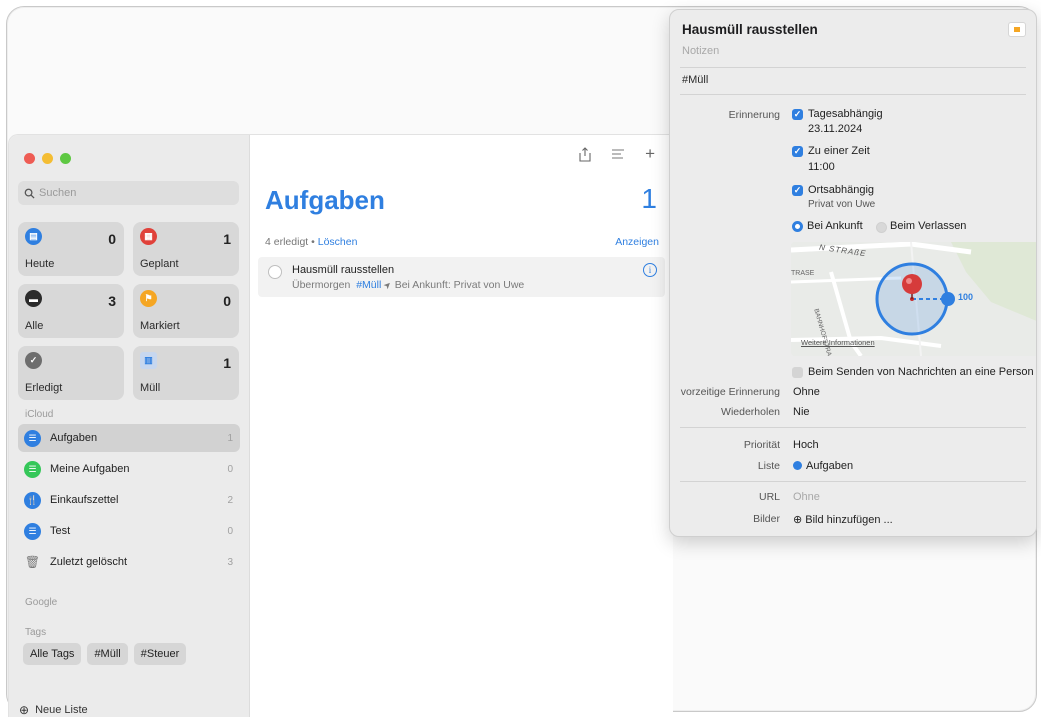 The height and width of the screenshot is (717, 1041). I want to click on new-list-label: Neue Liste, so click(61, 710).